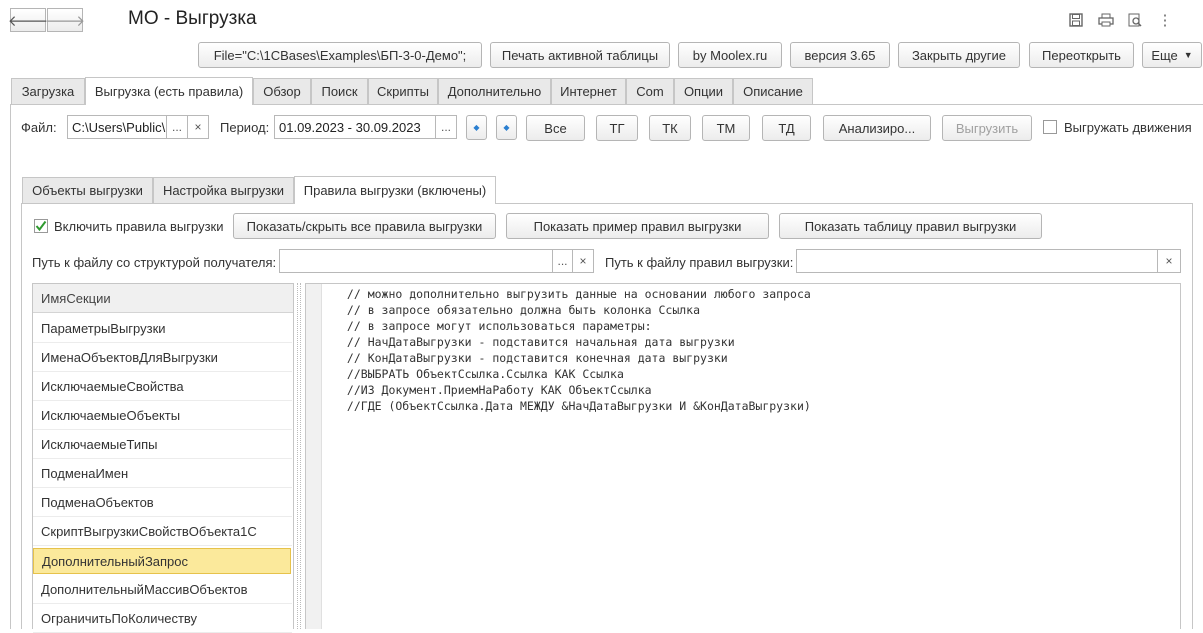  Describe the element at coordinates (39, 127) in the screenshot. I see `file-label: Файл:` at that location.